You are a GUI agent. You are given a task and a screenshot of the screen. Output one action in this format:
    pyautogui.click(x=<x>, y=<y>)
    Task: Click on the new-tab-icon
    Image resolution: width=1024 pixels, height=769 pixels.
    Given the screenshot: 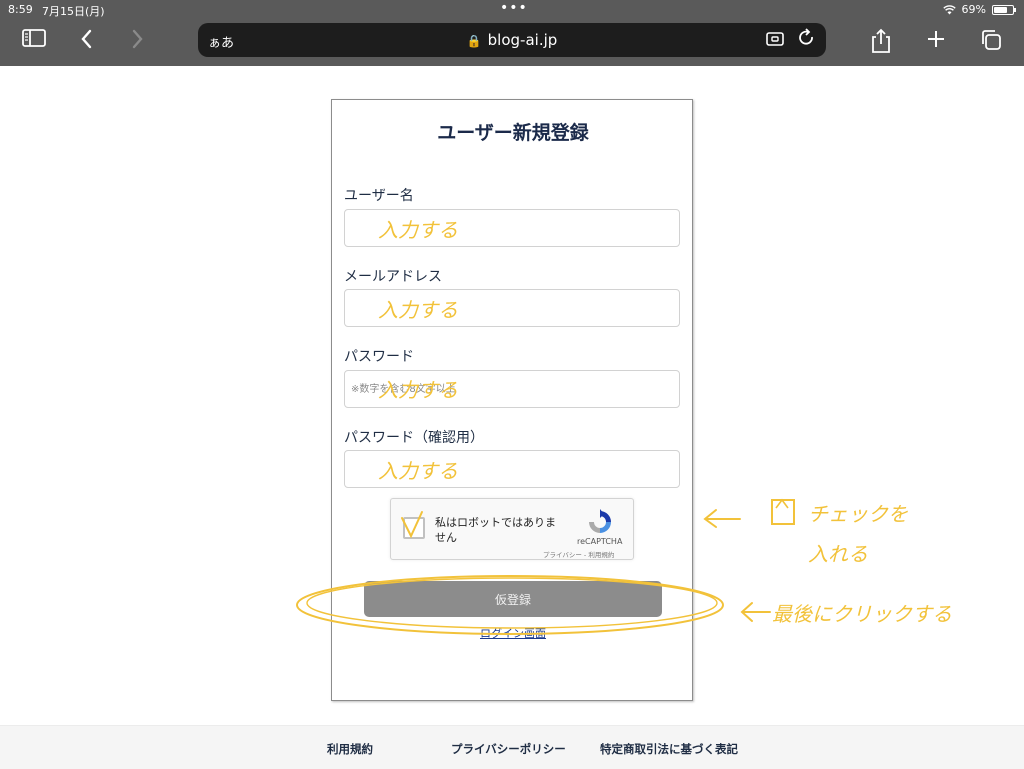 What is the action you would take?
    pyautogui.click(x=936, y=40)
    